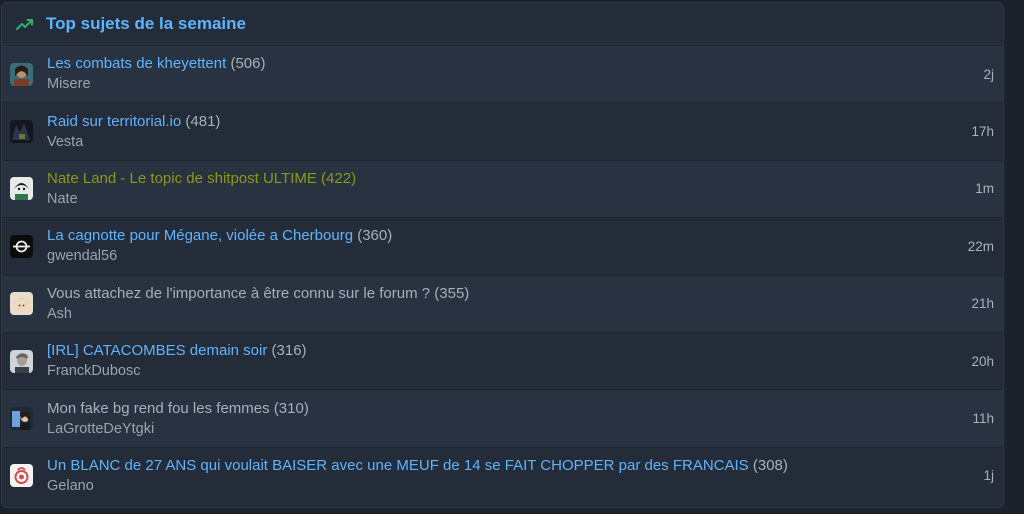  What do you see at coordinates (982, 361) in the screenshot?
I see `last-activity-time: 20h` at bounding box center [982, 361].